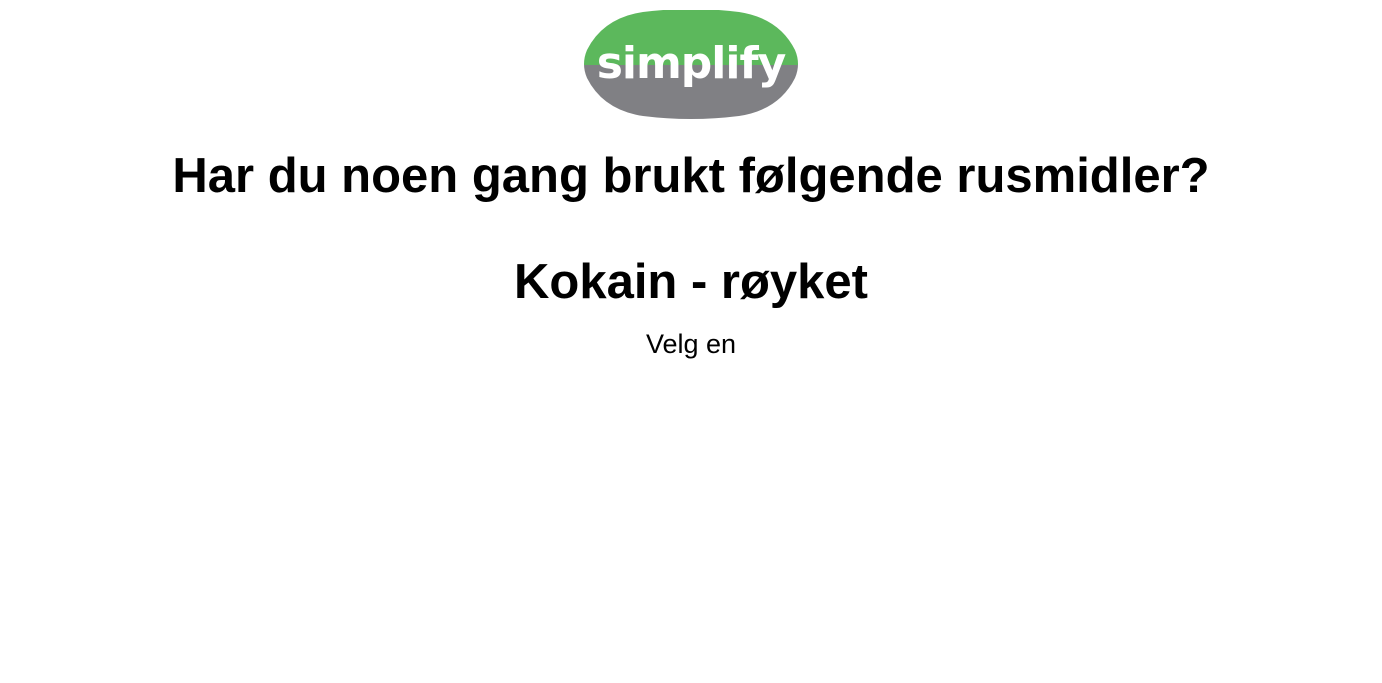  I want to click on logo-wordmark: simplify, so click(691, 63).